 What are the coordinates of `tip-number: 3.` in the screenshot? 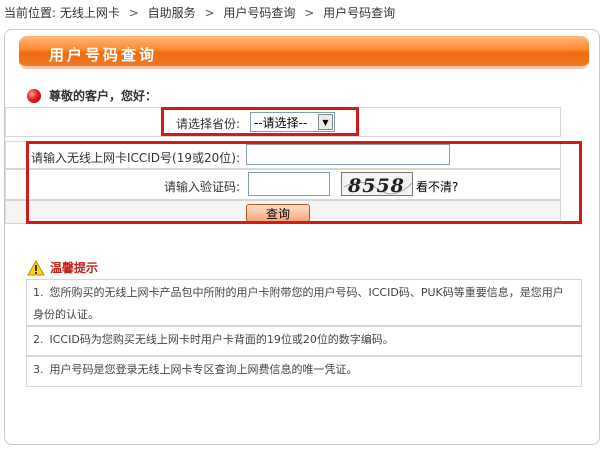 It's located at (38, 369).